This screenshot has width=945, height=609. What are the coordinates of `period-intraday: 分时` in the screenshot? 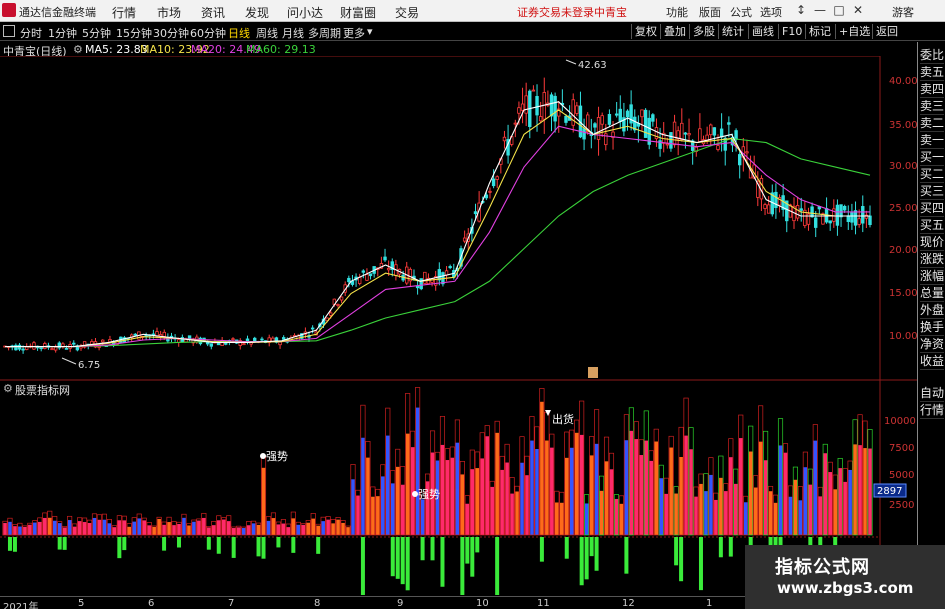 It's located at (31, 33).